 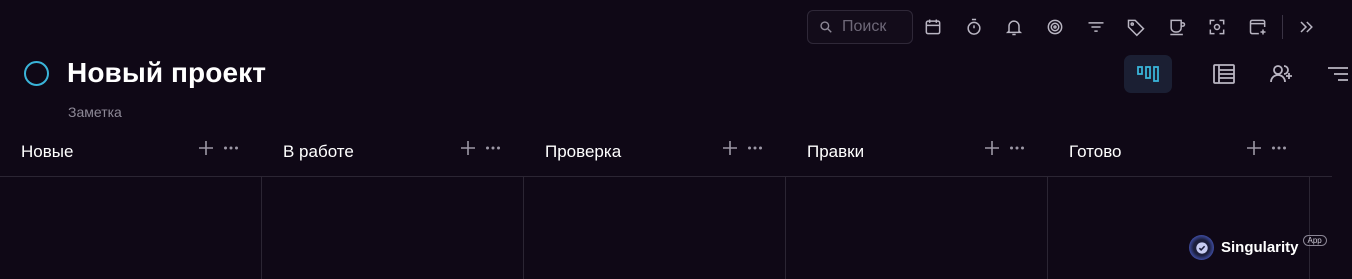 I want to click on search-icon, so click(x=826, y=27).